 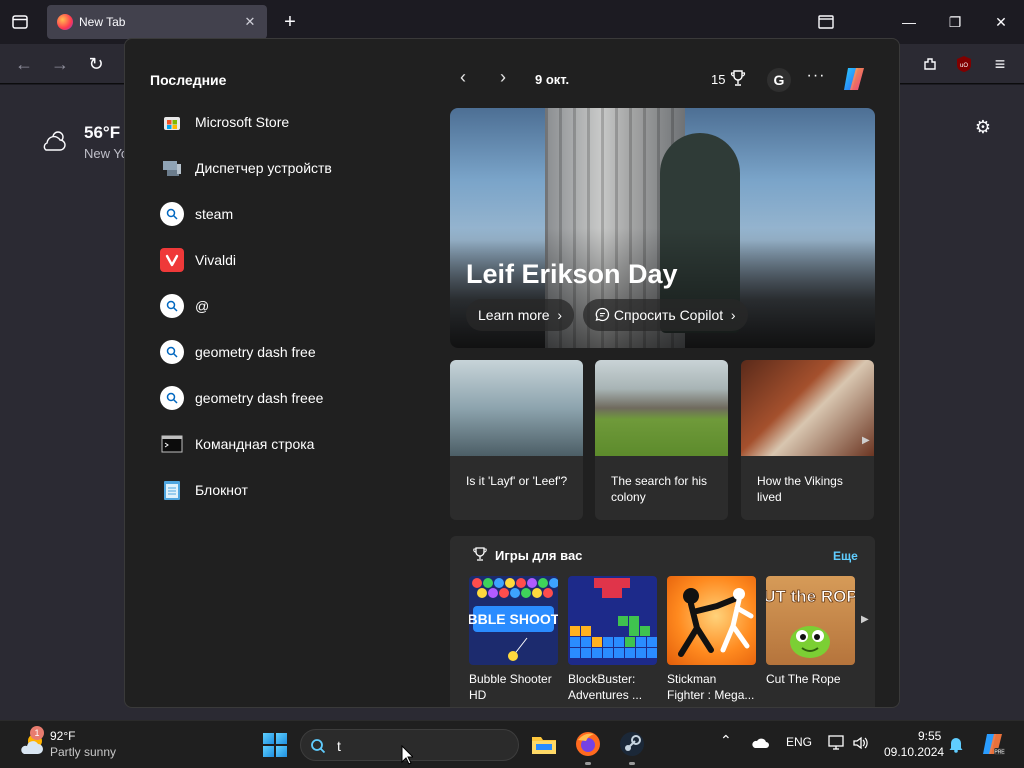 I want to click on clock-date: 09.10.2024, so click(x=914, y=752).